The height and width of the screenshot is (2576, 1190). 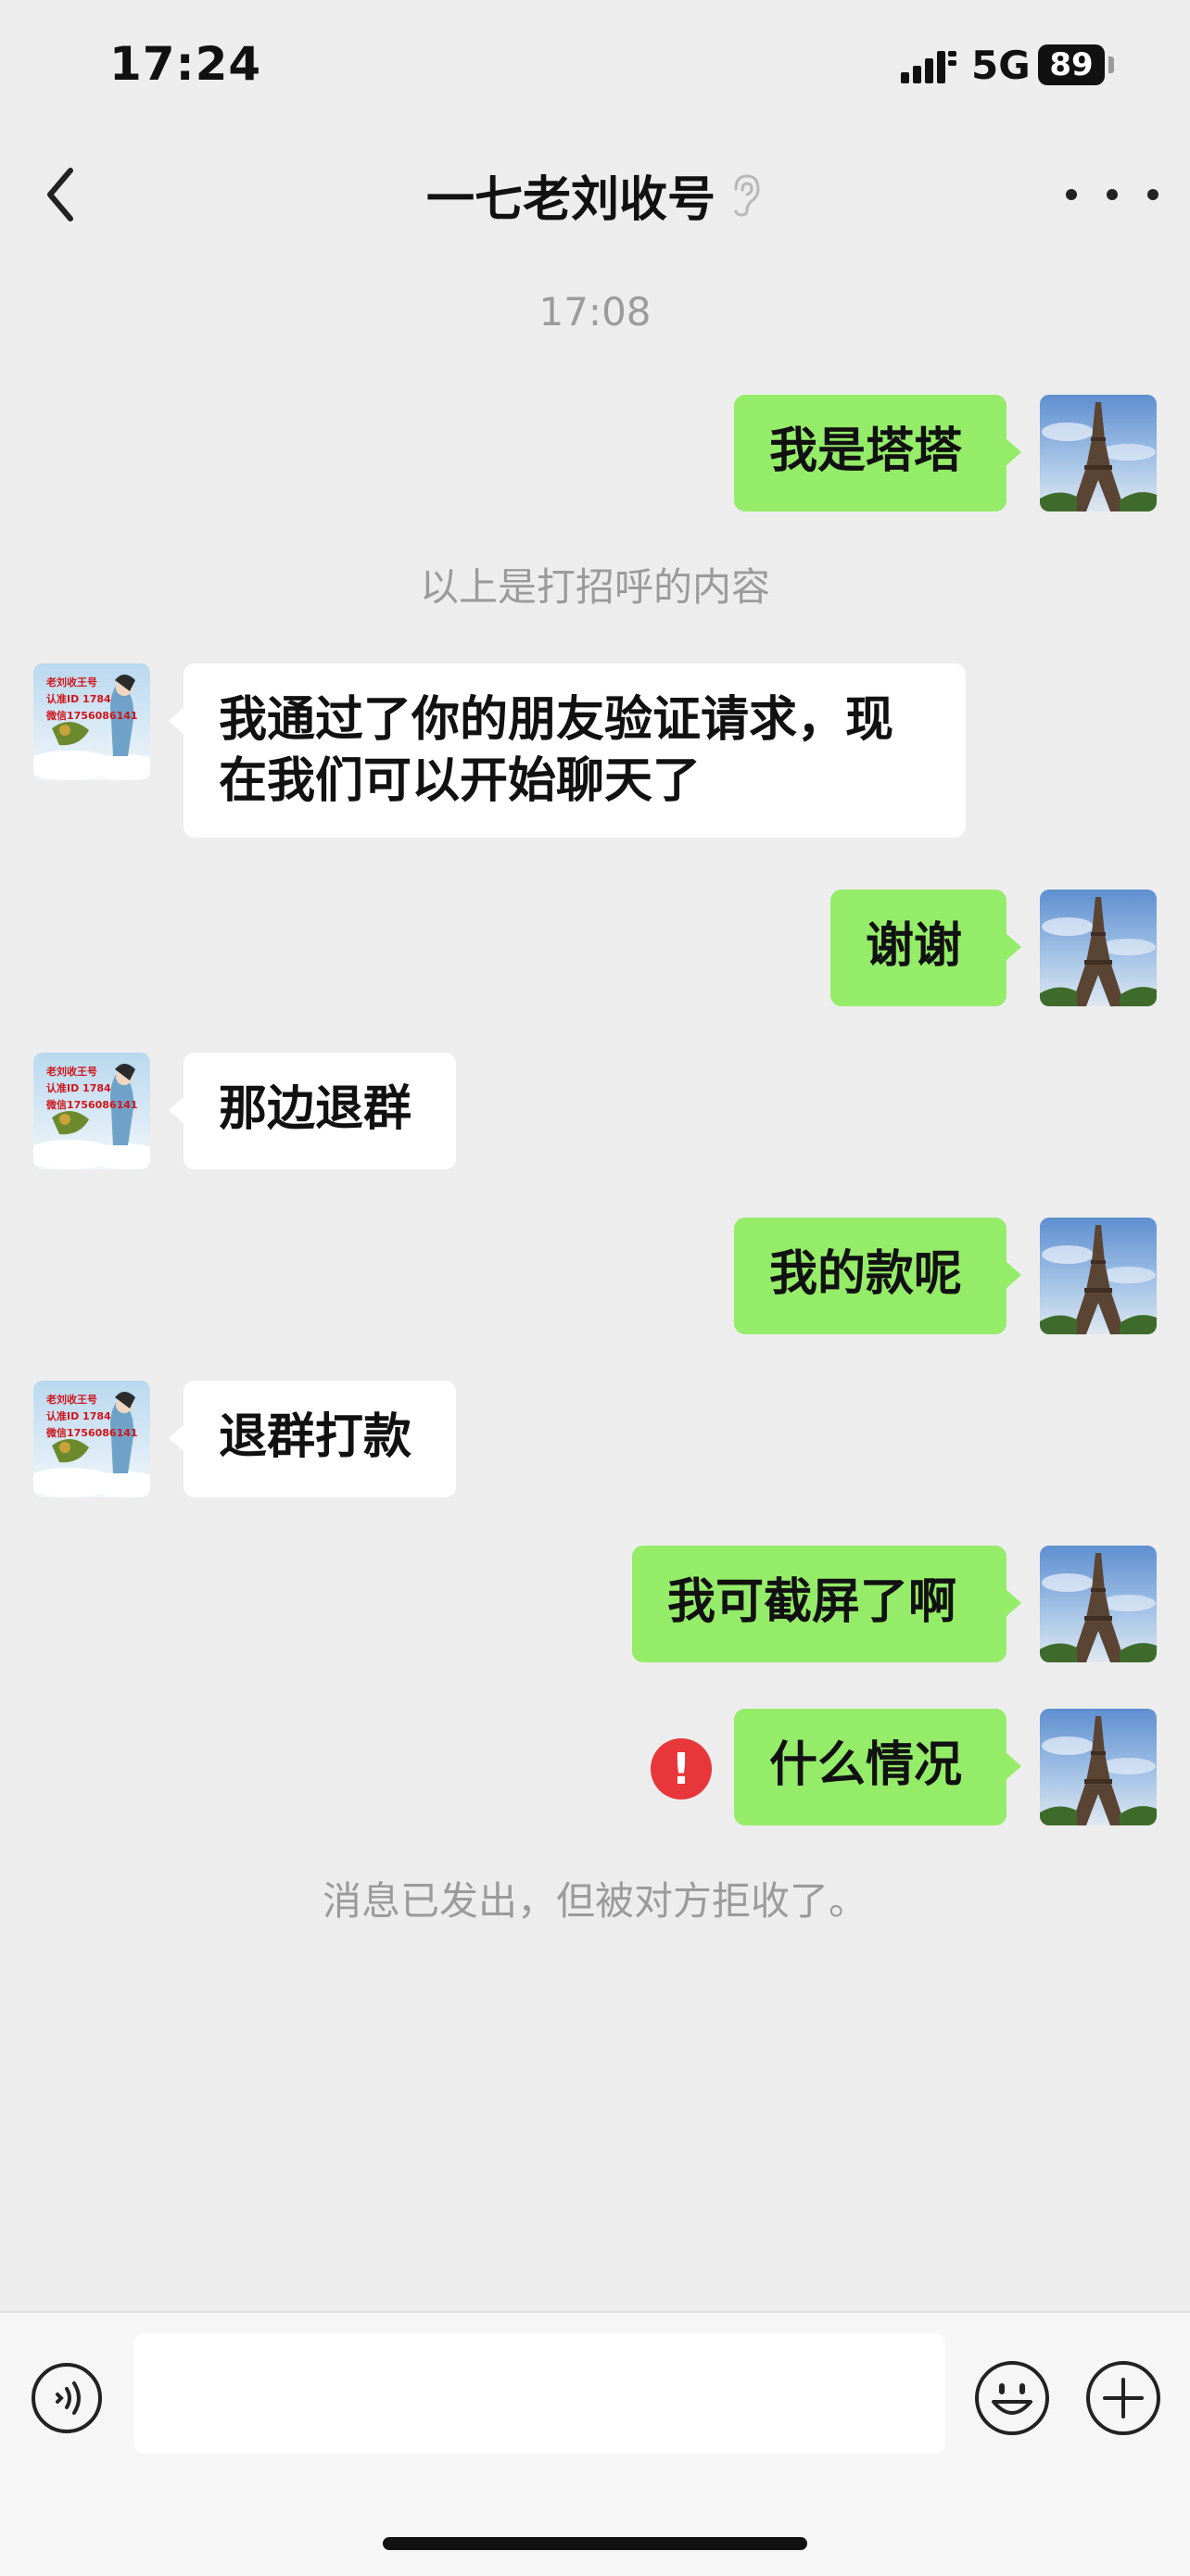 What do you see at coordinates (594, 587) in the screenshot?
I see `greeting-notice: 以上是打招呼的内容` at bounding box center [594, 587].